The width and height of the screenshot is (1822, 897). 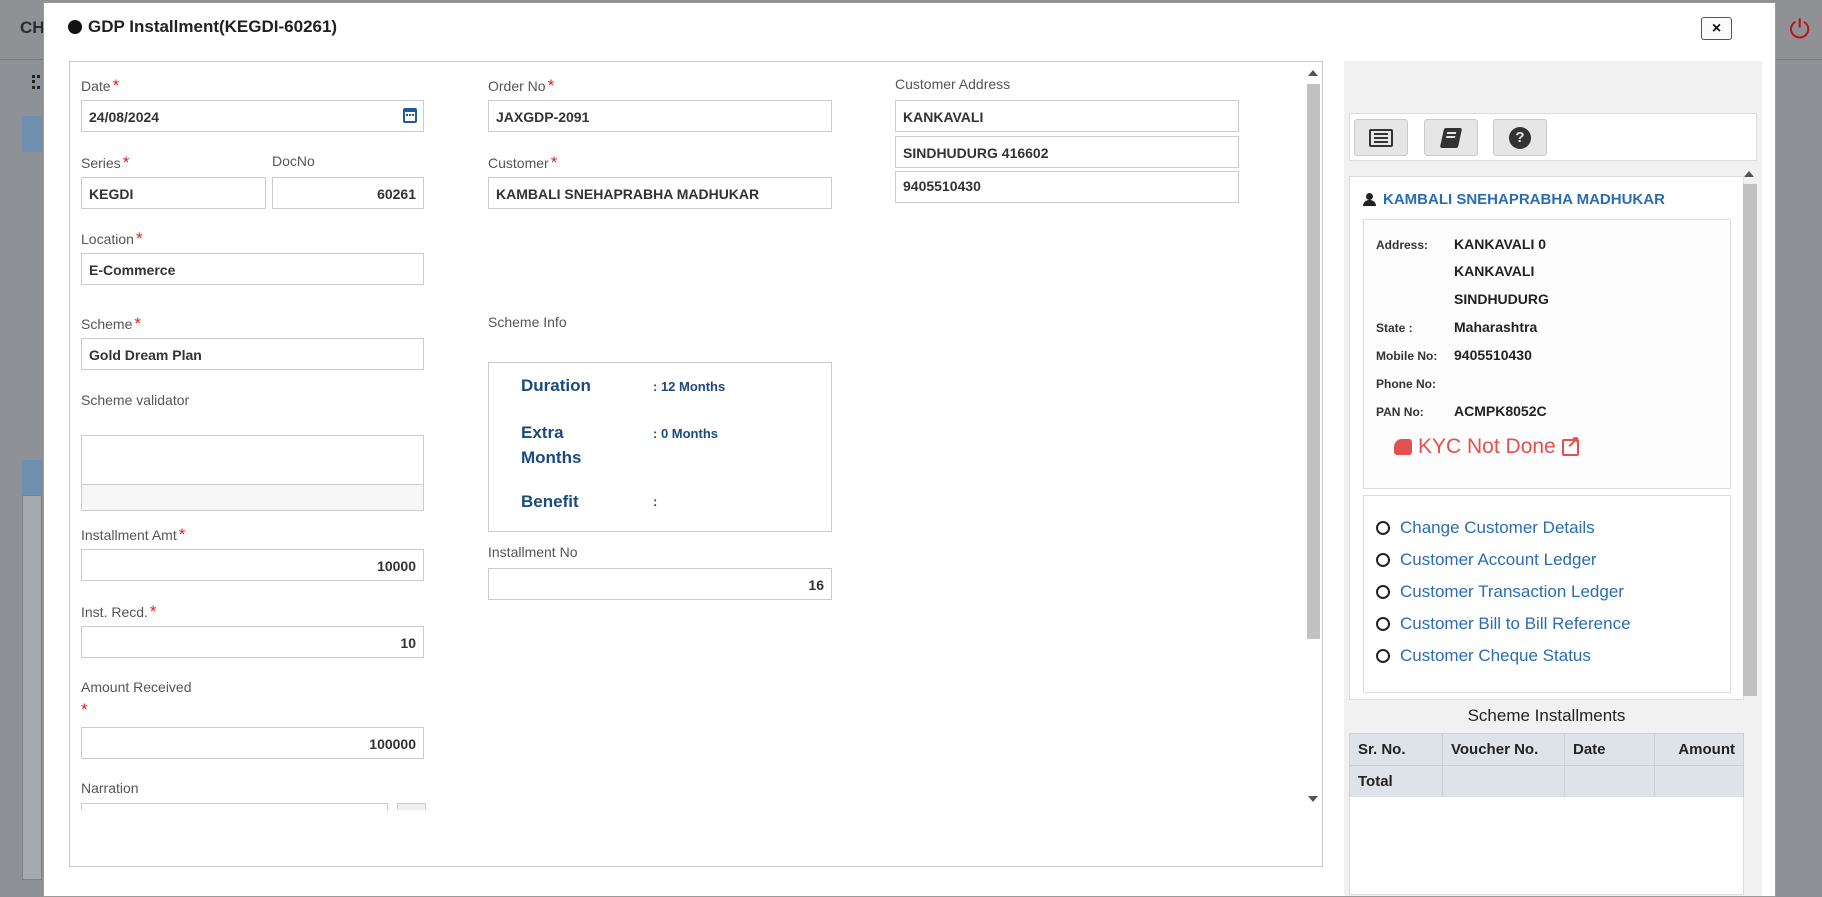 I want to click on circle-bullet-icon, so click(x=75, y=27).